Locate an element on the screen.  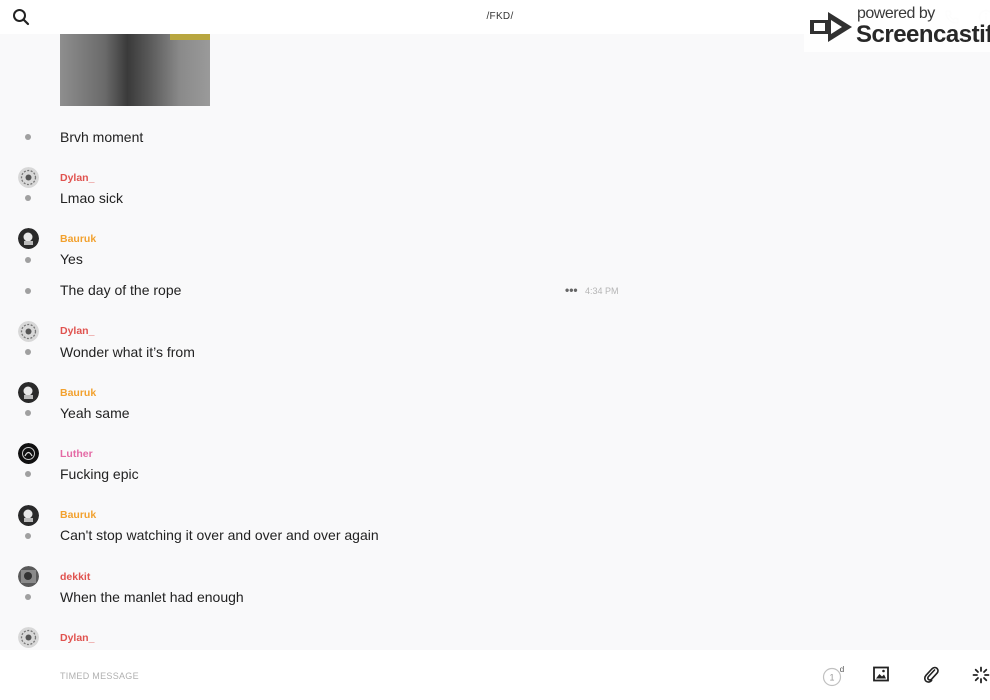
message-input is located at coordinates (360, 676).